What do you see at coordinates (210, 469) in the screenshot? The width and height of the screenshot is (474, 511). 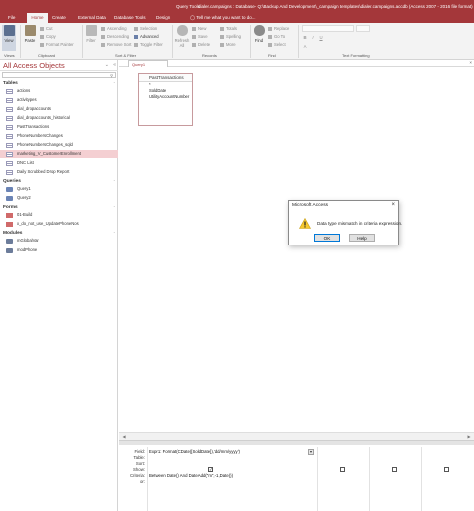 I see `show-checkbox: ✓` at bounding box center [210, 469].